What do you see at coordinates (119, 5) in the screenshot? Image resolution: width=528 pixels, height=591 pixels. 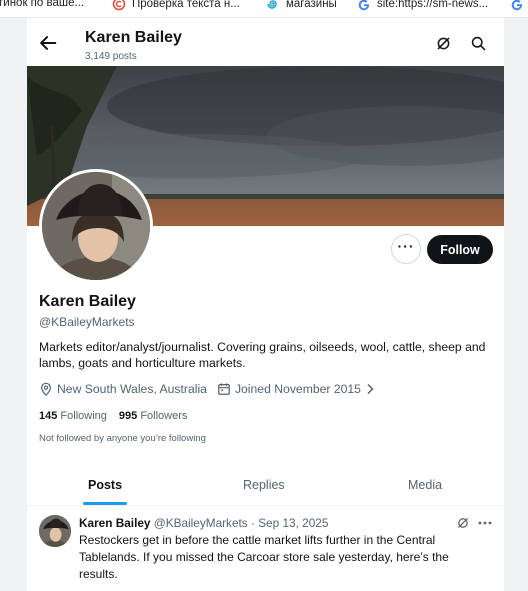 I see `copyright-icon` at bounding box center [119, 5].